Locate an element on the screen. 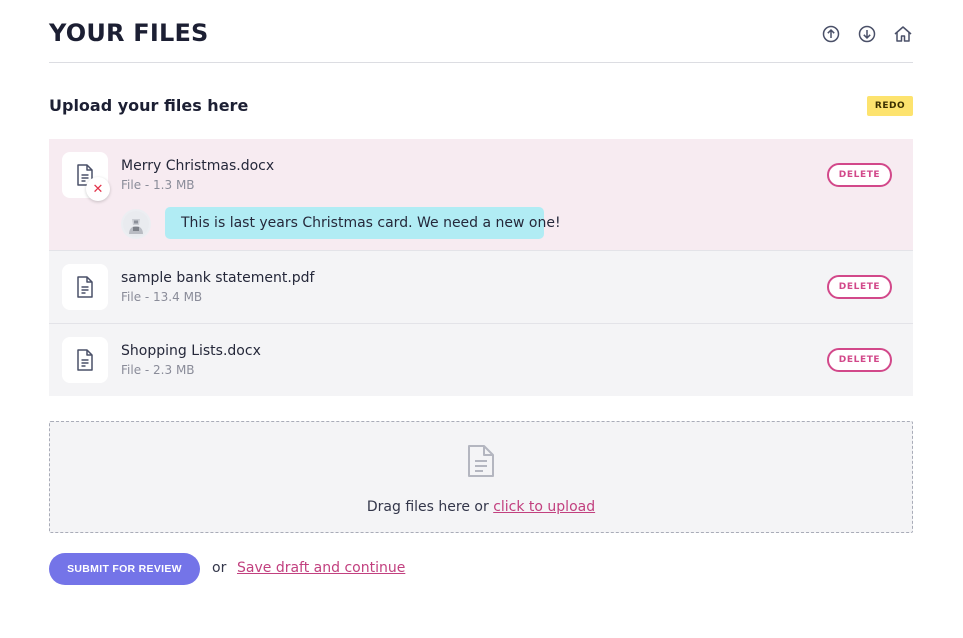  dropzone-instruction: Drag files here or is located at coordinates (430, 507).